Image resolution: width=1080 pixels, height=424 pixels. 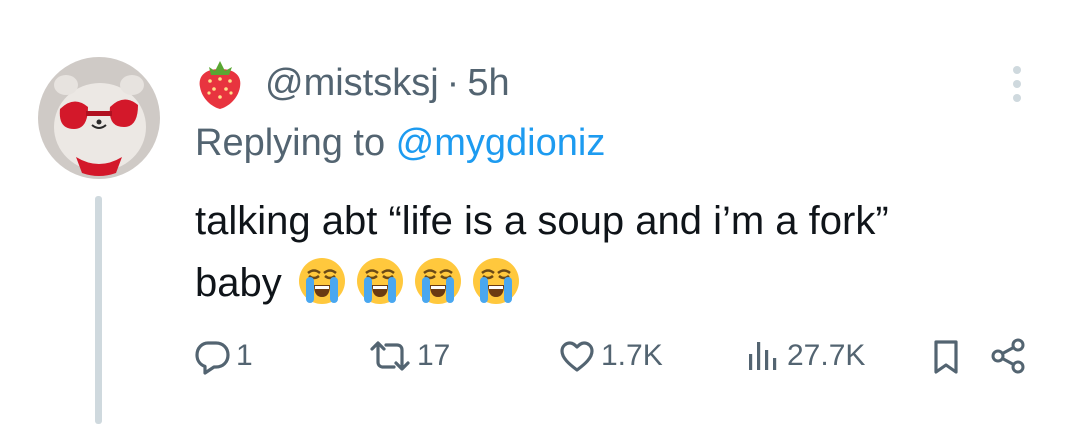 What do you see at coordinates (390, 356) in the screenshot?
I see `retweet-icon` at bounding box center [390, 356].